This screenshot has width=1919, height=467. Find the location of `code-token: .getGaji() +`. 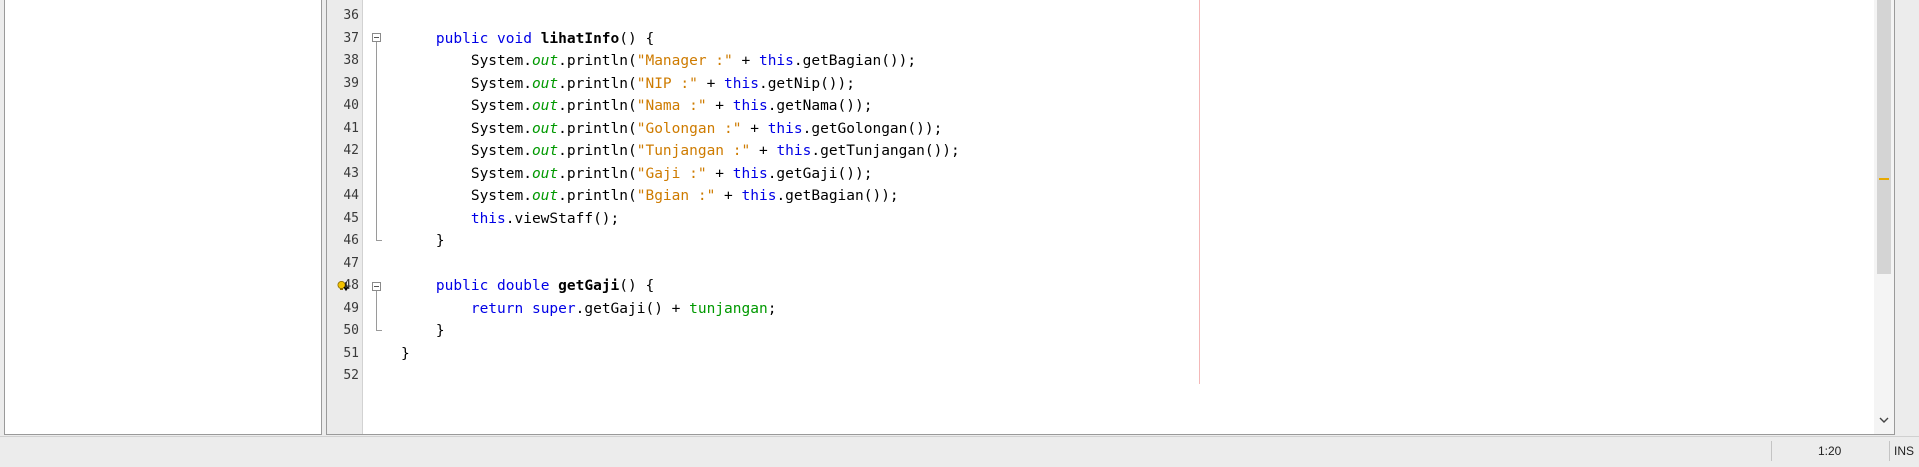

code-token: .getGaji() + is located at coordinates (632, 308).